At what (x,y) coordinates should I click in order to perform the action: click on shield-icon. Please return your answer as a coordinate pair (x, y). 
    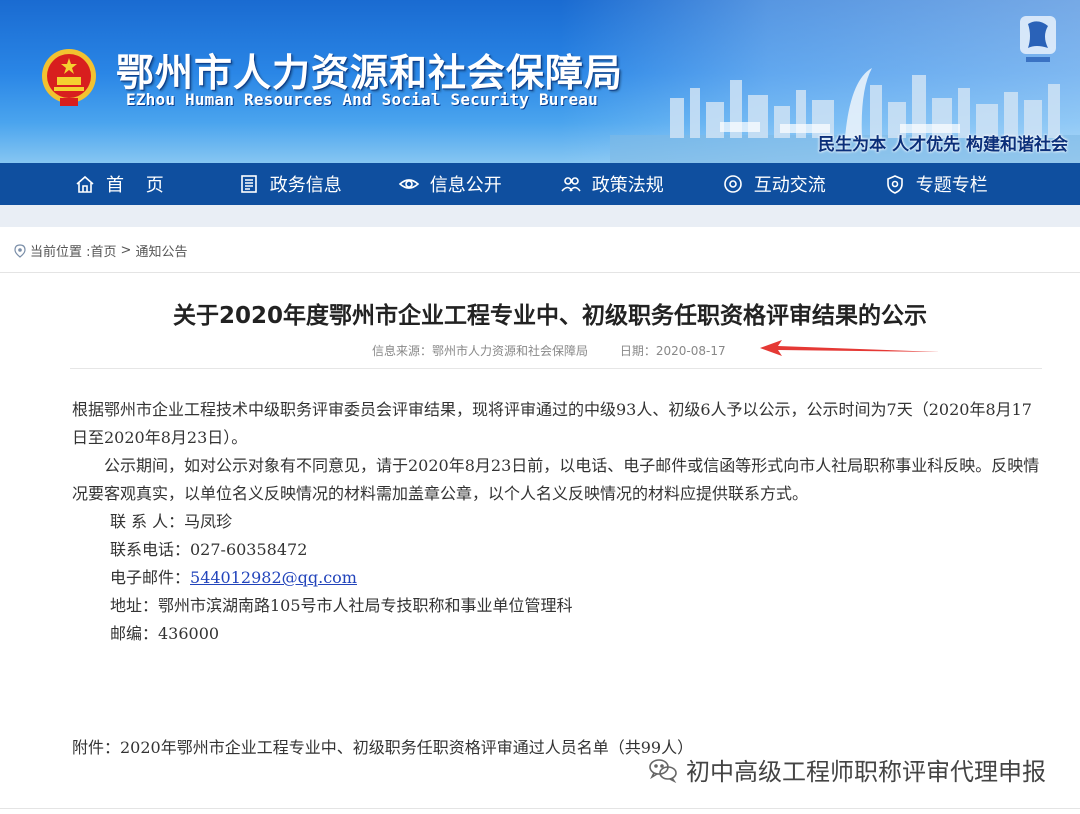
    Looking at the image, I should click on (894, 184).